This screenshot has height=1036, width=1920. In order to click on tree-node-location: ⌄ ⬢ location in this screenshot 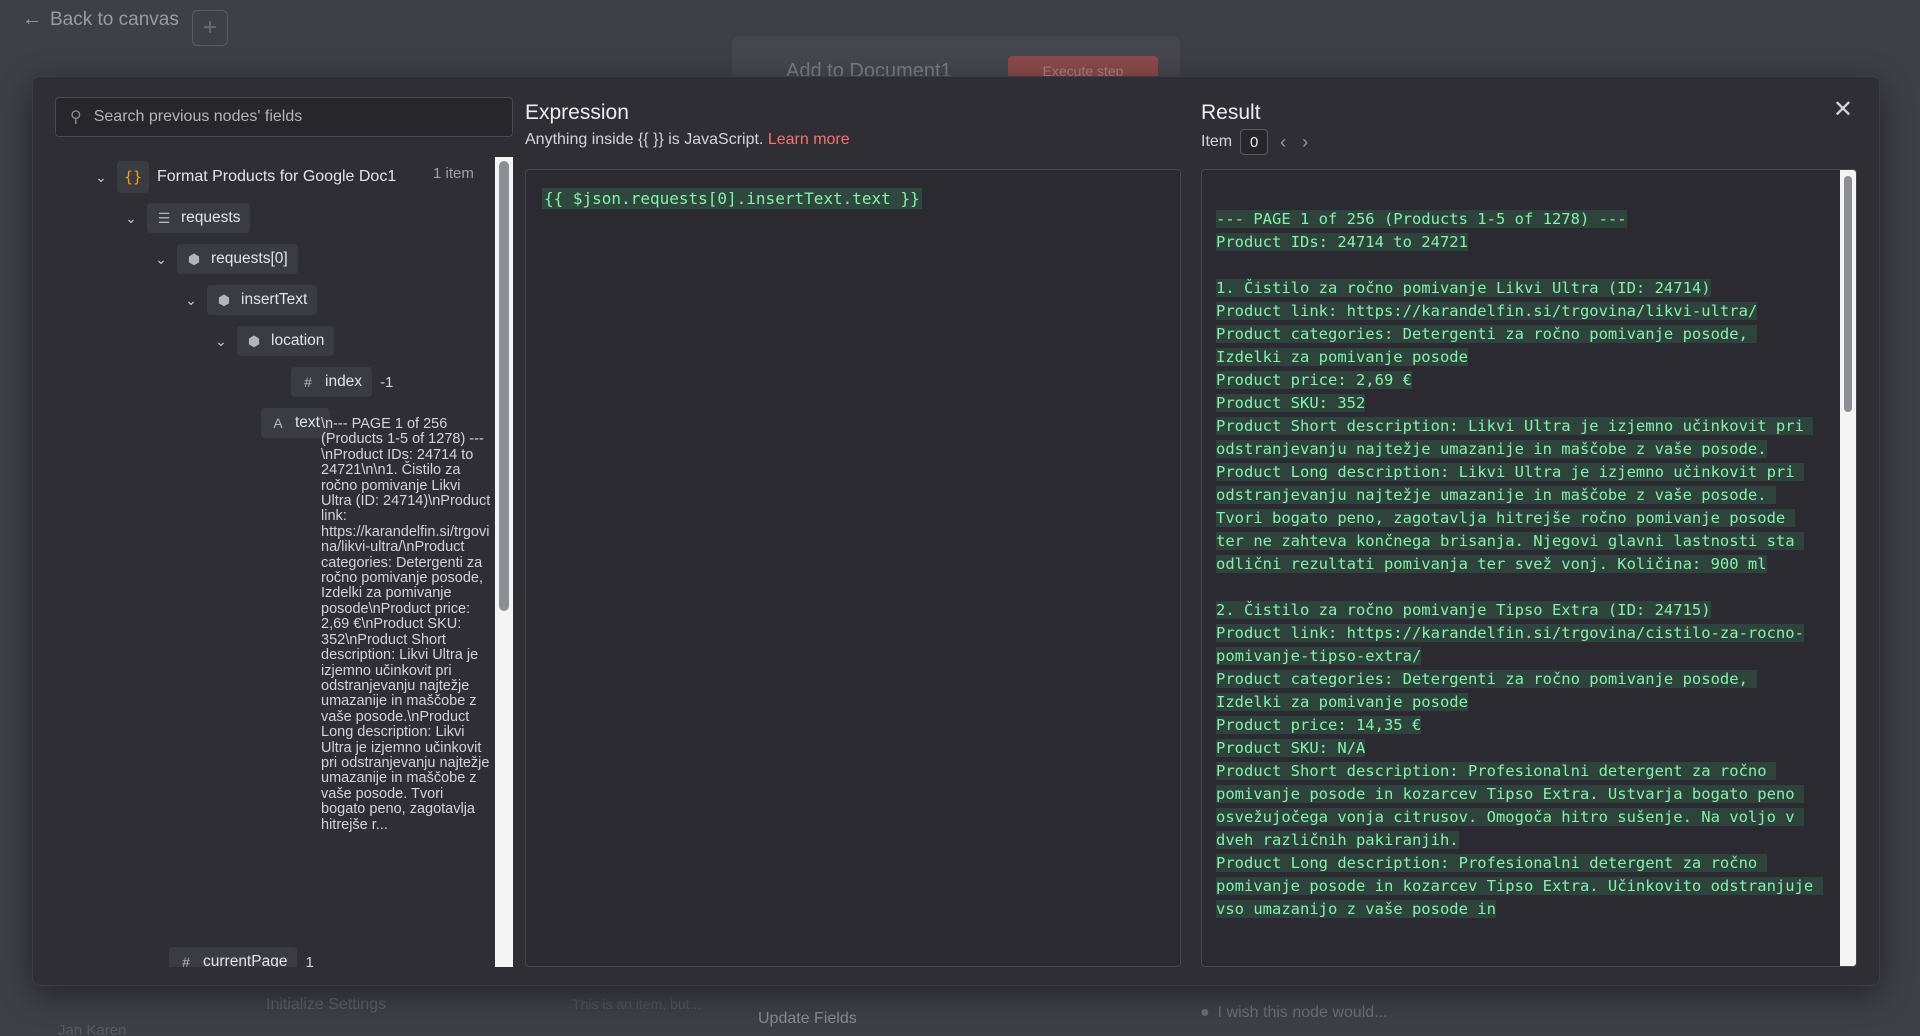, I will do `click(274, 341)`.